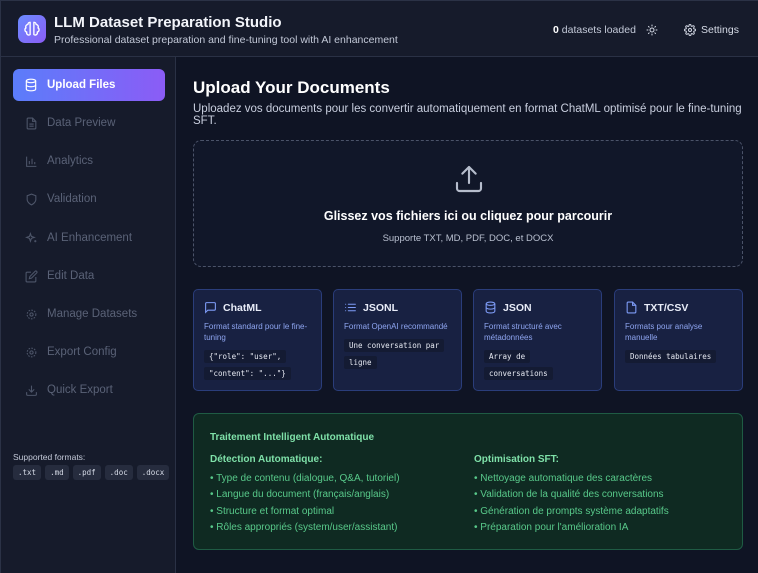 The image size is (758, 573). What do you see at coordinates (598, 30) in the screenshot?
I see `datasets-count-label: datasets loaded` at bounding box center [598, 30].